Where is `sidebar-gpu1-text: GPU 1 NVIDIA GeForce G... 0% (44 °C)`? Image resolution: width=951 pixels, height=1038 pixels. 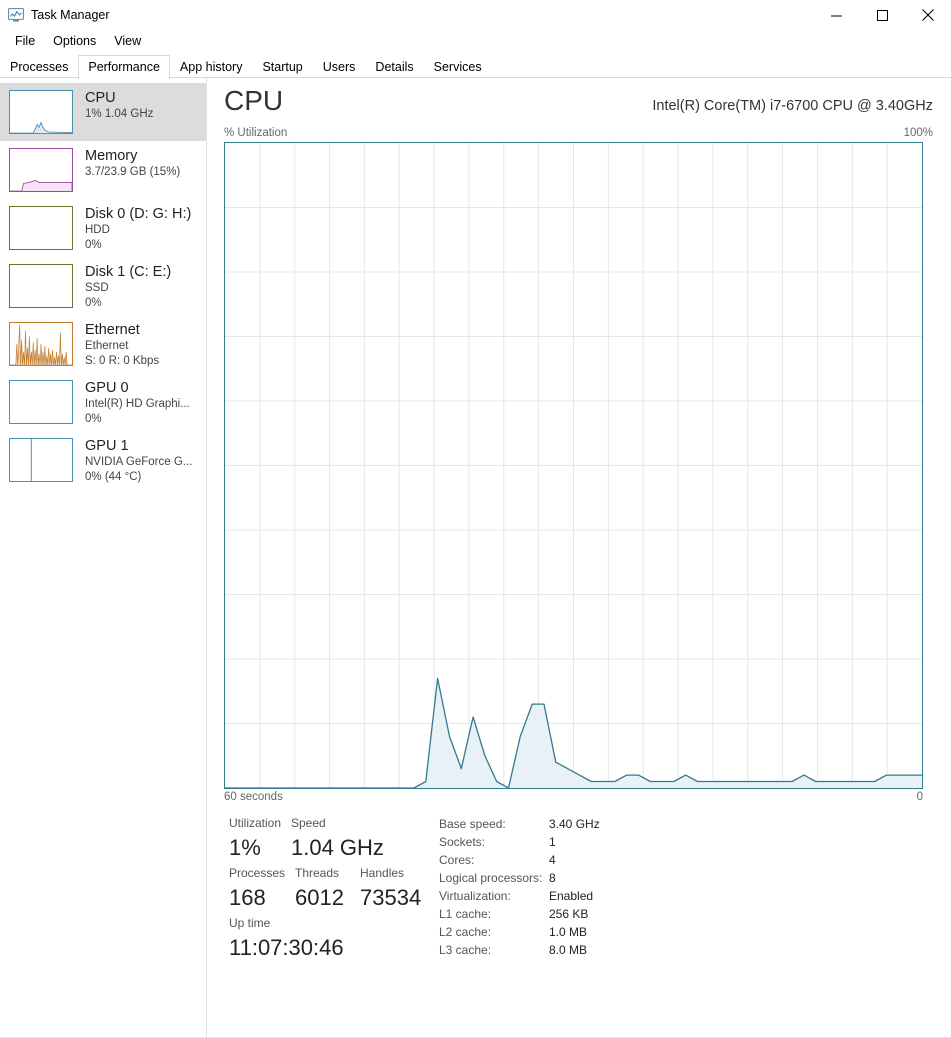
sidebar-gpu1-text: GPU 1 NVIDIA GeForce G... 0% (44 °C) is located at coordinates (138, 461).